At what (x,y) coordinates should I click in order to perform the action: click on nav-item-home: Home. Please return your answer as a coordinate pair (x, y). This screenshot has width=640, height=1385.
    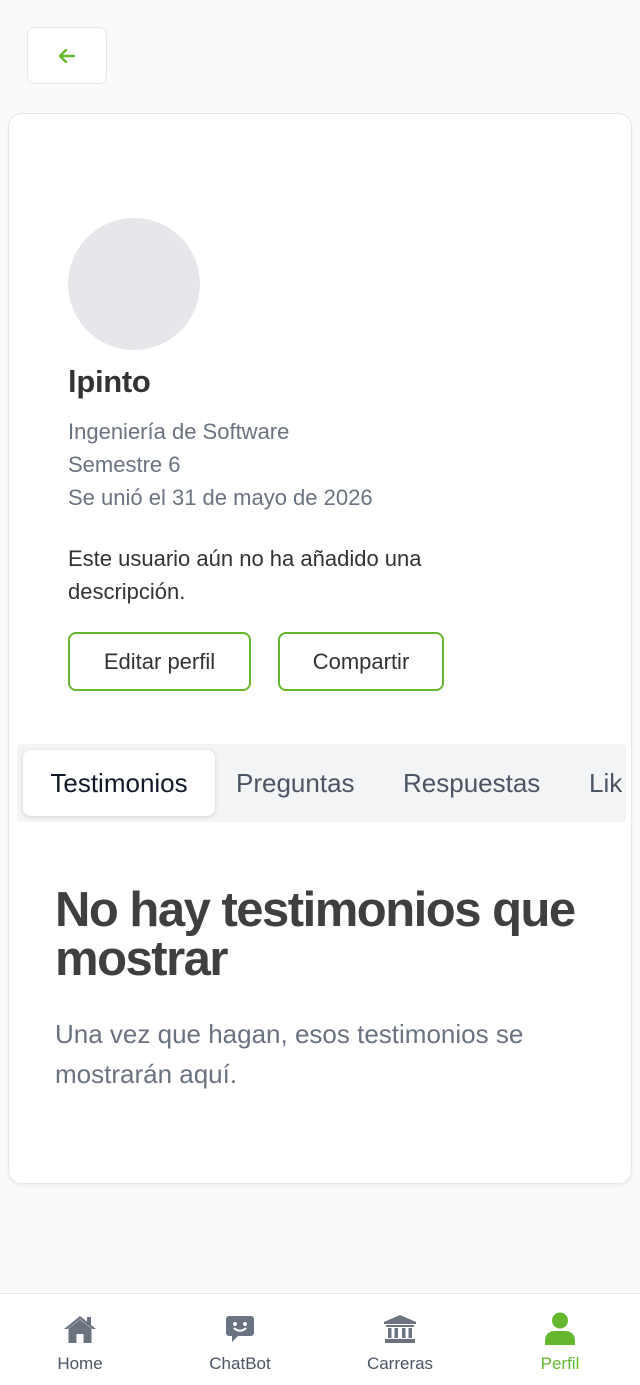
    Looking at the image, I should click on (80, 1339).